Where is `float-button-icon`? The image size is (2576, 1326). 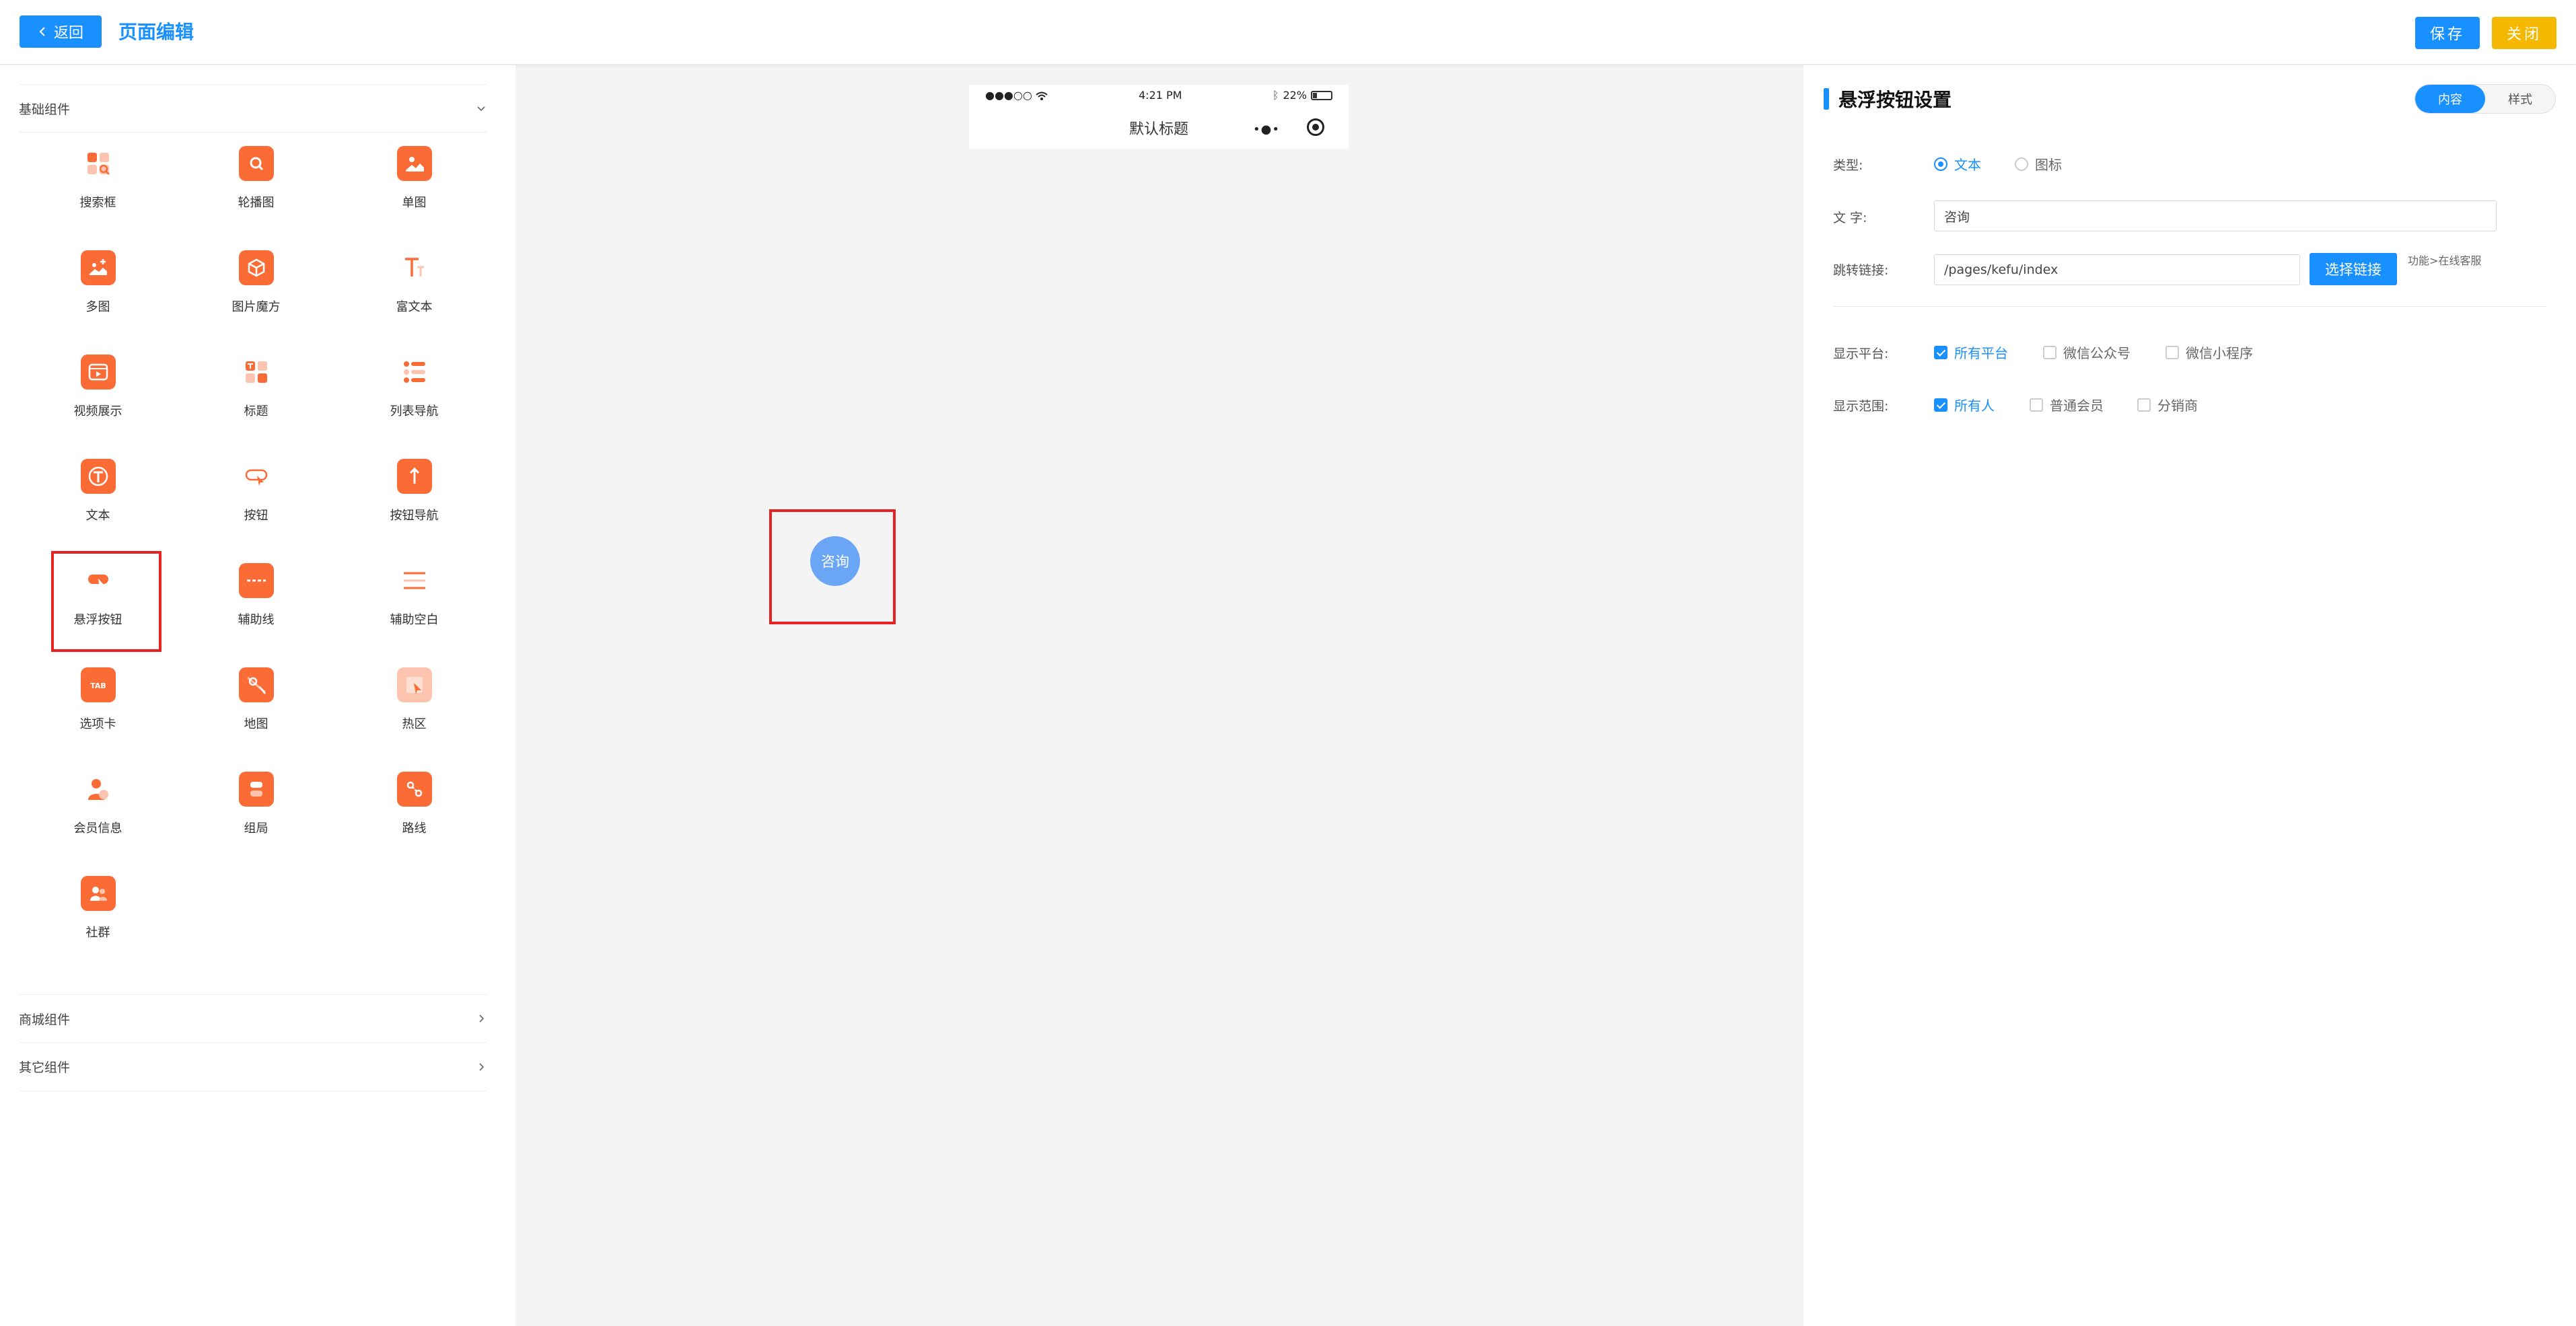
float-button-icon is located at coordinates (98, 580).